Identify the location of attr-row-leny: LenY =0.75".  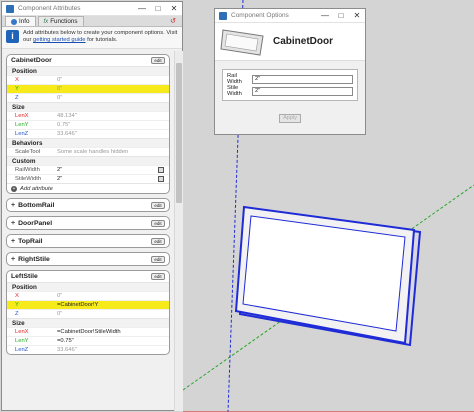
(88, 340).